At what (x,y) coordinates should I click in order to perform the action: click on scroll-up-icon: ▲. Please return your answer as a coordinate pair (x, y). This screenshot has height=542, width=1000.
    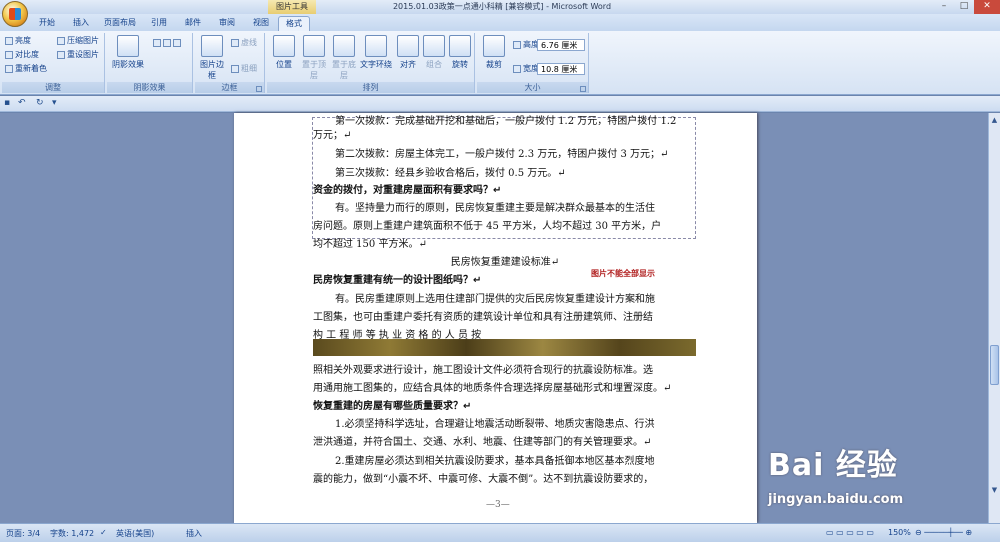
    Looking at the image, I should click on (994, 120).